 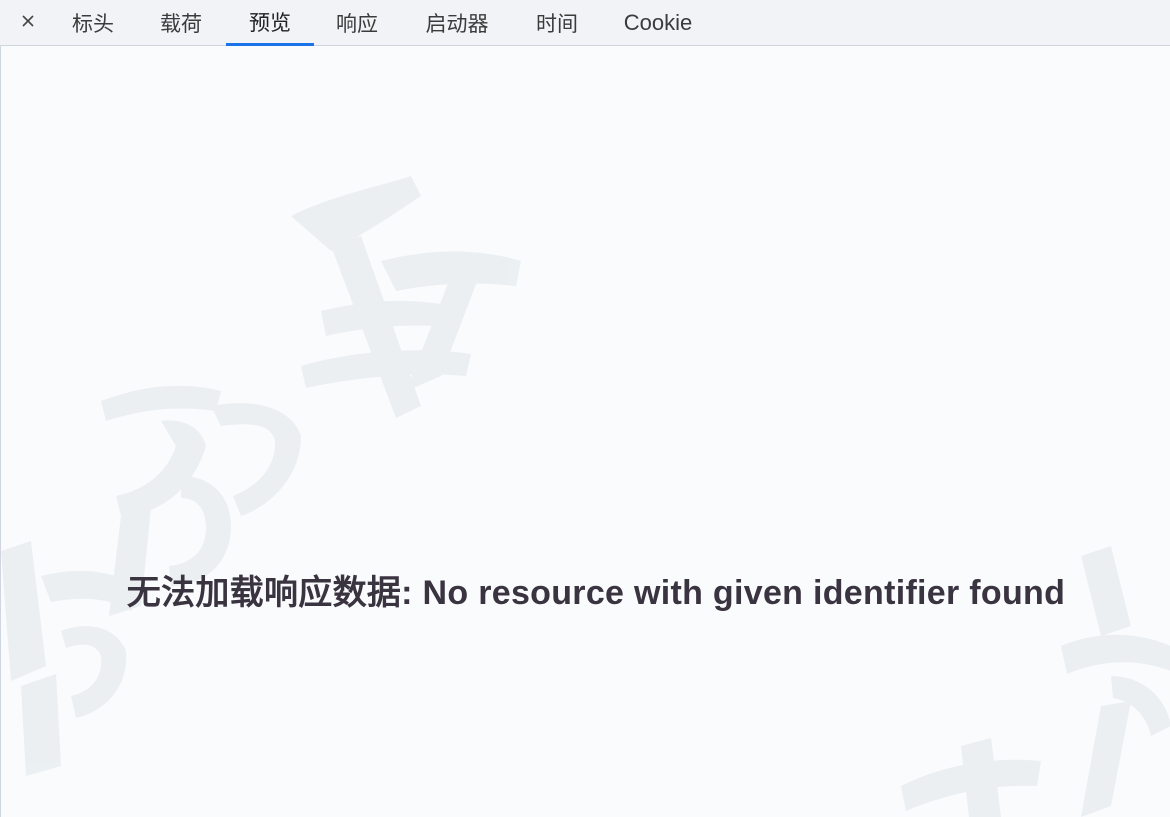 I want to click on tab-timing: 时间, so click(x=557, y=23).